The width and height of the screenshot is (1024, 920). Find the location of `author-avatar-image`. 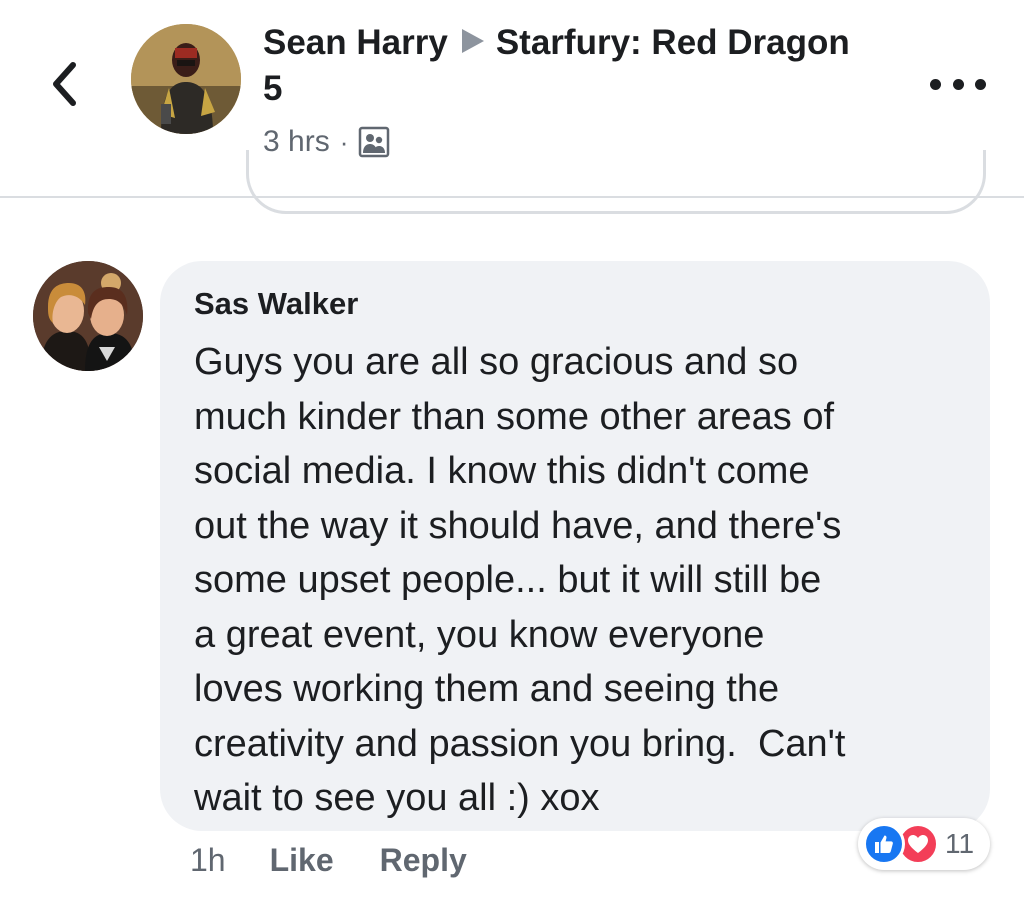

author-avatar-image is located at coordinates (186, 79).